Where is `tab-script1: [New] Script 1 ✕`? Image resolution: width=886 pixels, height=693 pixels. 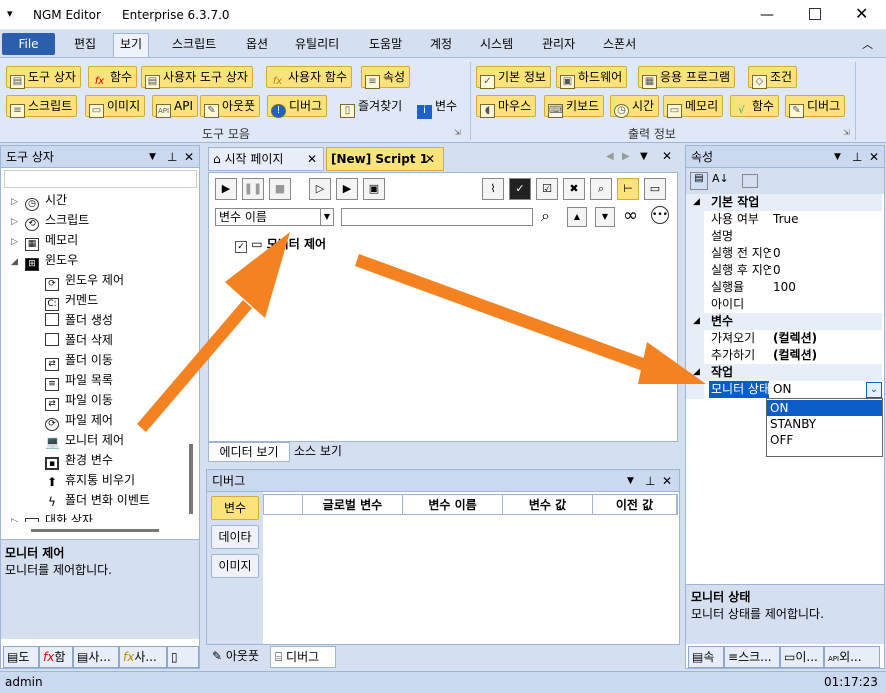
tab-script1: [New] Script 1 ✕ is located at coordinates (385, 159).